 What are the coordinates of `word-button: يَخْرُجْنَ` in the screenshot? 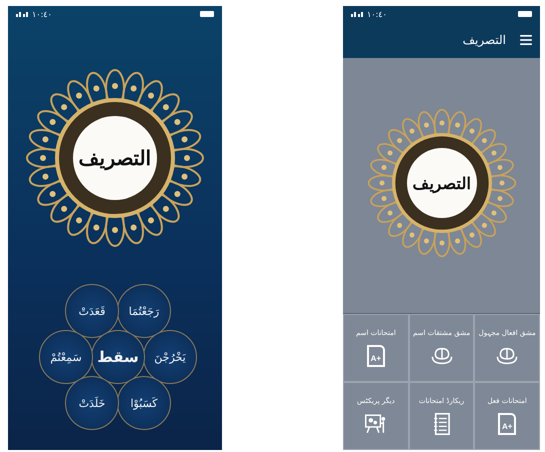 It's located at (170, 357).